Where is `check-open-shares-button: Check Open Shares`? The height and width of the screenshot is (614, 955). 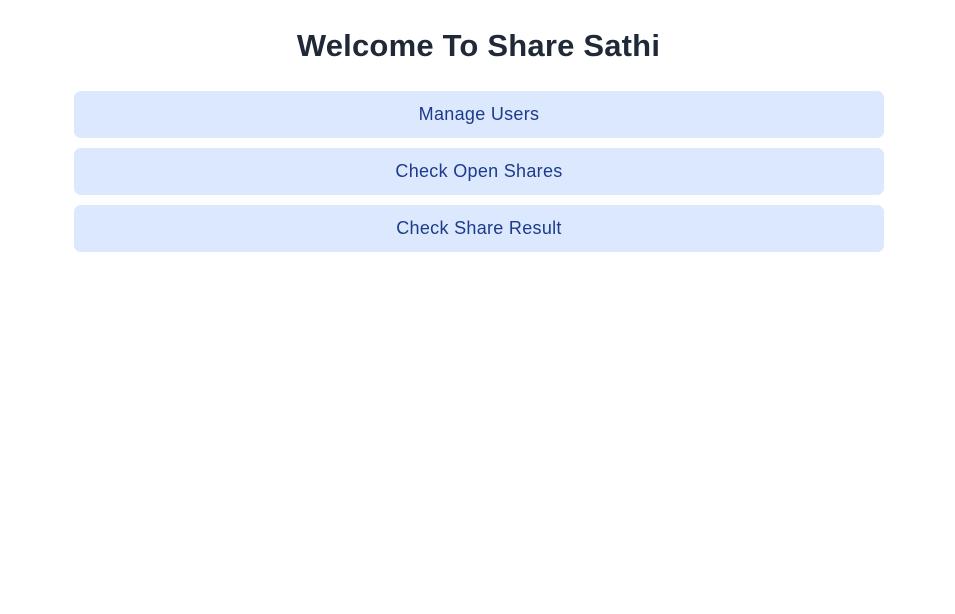
check-open-shares-button: Check Open Shares is located at coordinates (479, 171).